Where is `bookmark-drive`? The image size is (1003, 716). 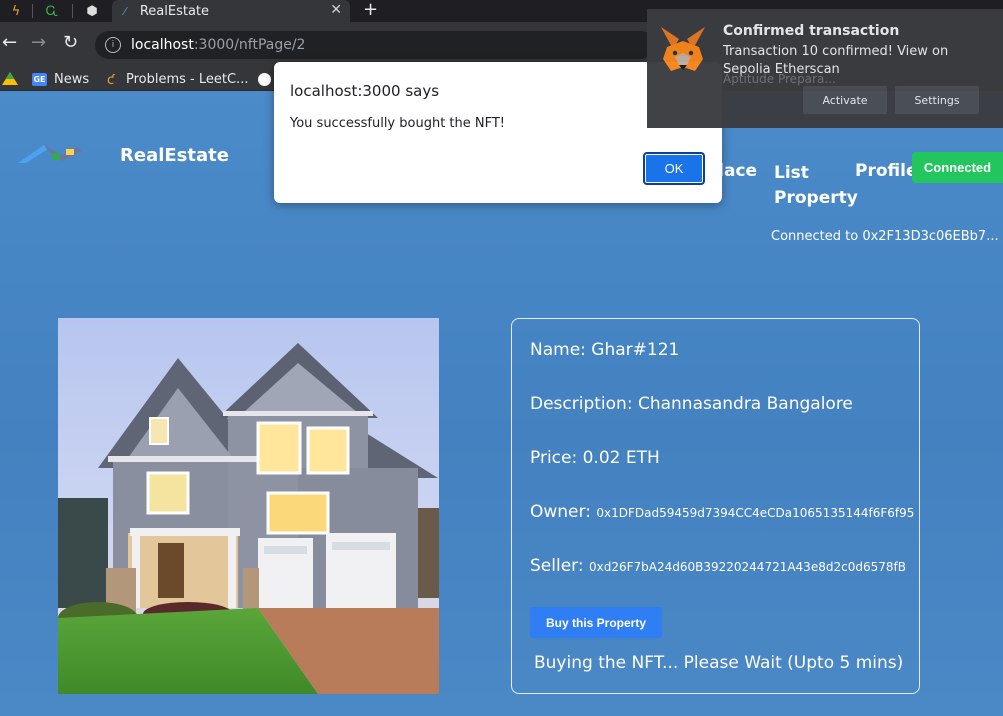 bookmark-drive is located at coordinates (10, 79).